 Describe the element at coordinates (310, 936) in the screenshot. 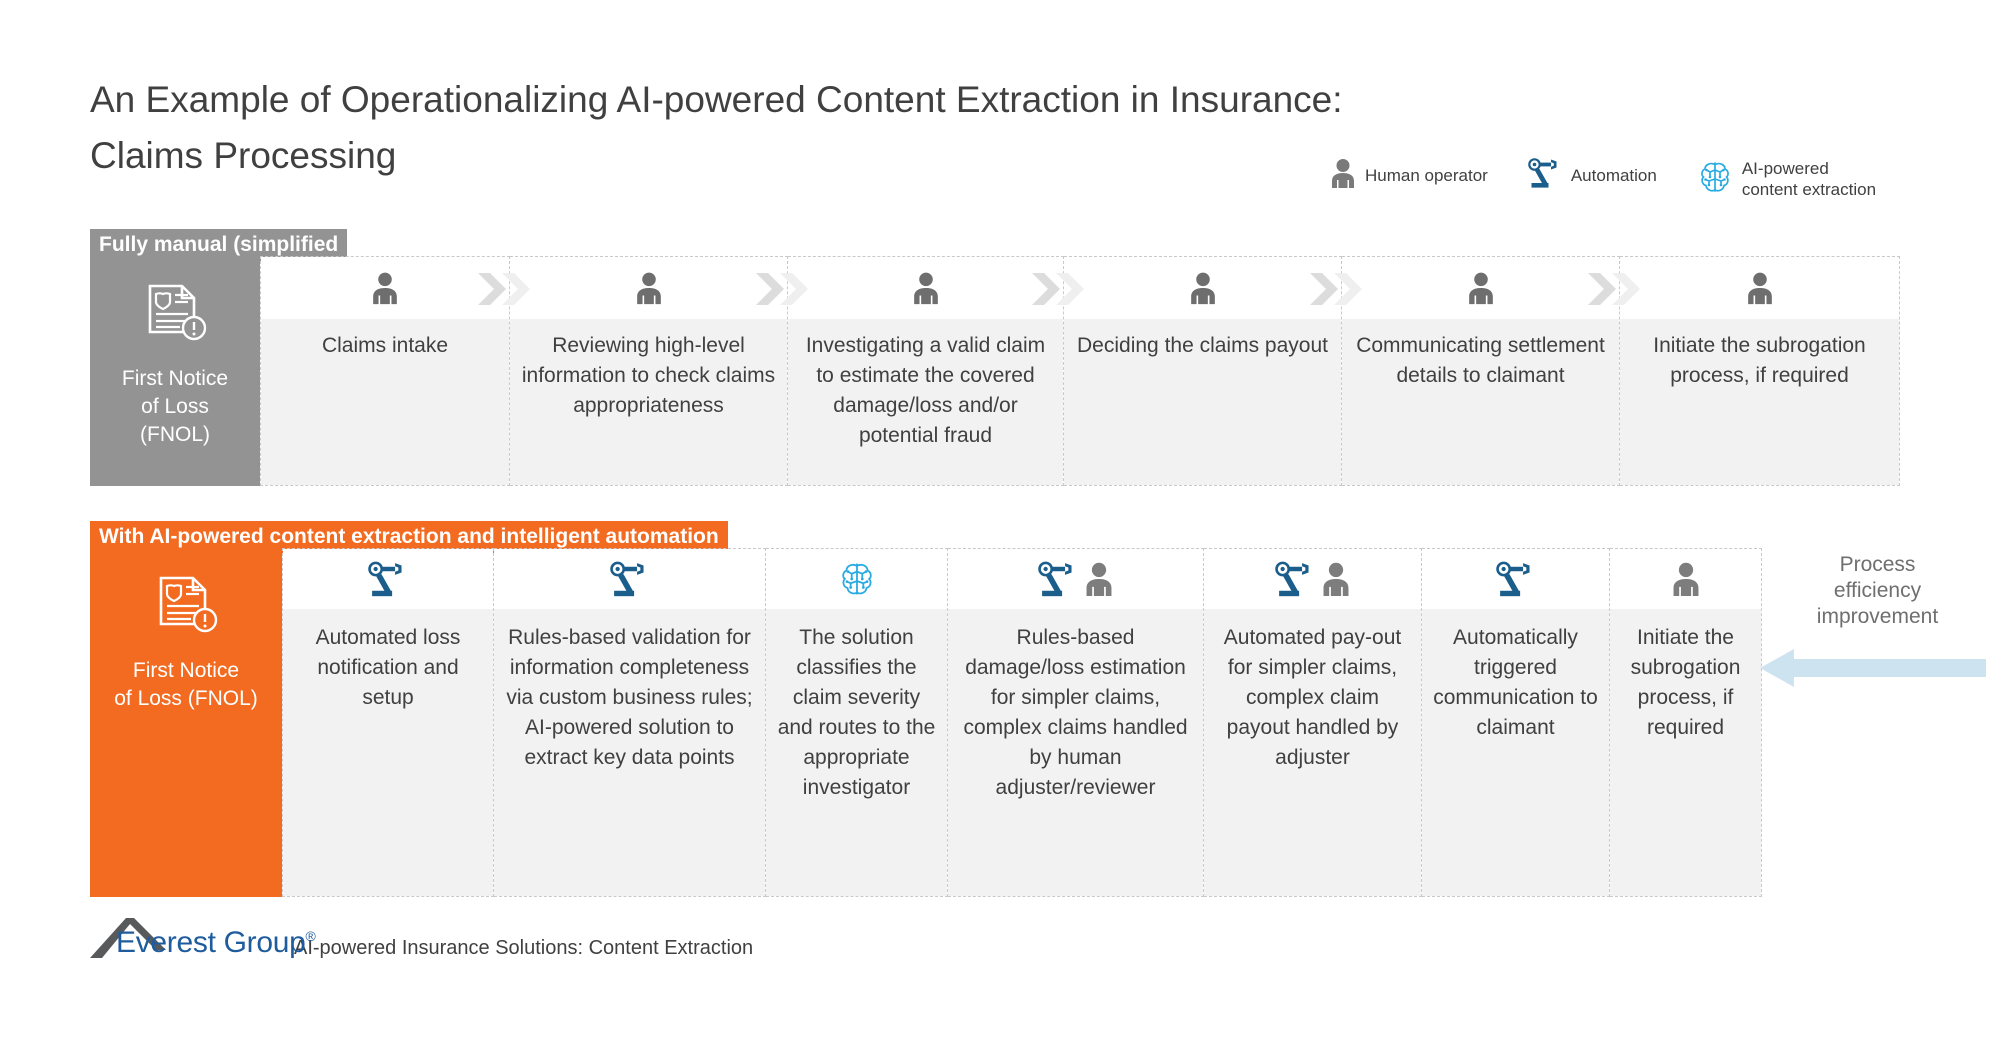

I see `registered-mark: ®` at that location.